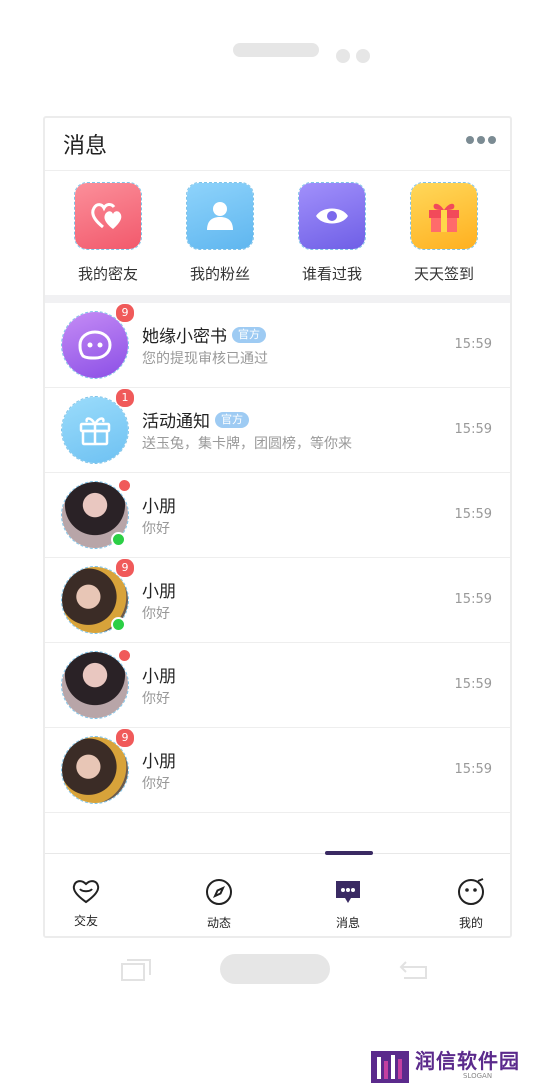 Image resolution: width=550 pixels, height=1089 pixels. I want to click on conversation-name: 她缘小密书 官方, so click(204, 334).